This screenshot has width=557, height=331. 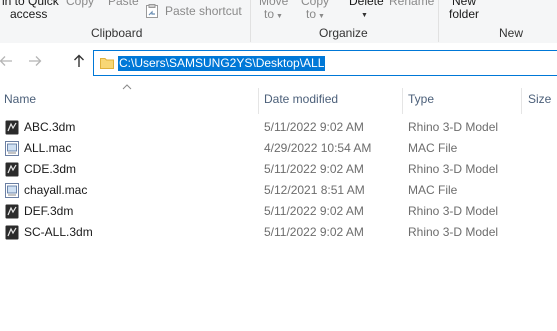 What do you see at coordinates (152, 11) in the screenshot?
I see `paste-shortcut-icon` at bounding box center [152, 11].